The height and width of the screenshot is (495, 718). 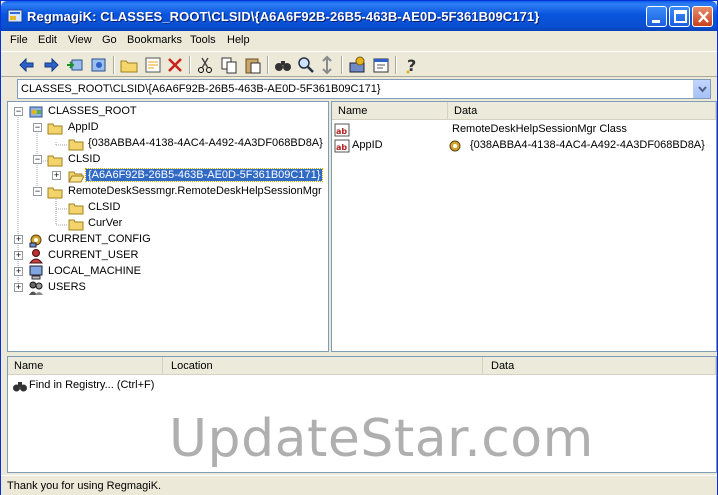 I want to click on new-value-icon, so click(x=153, y=65).